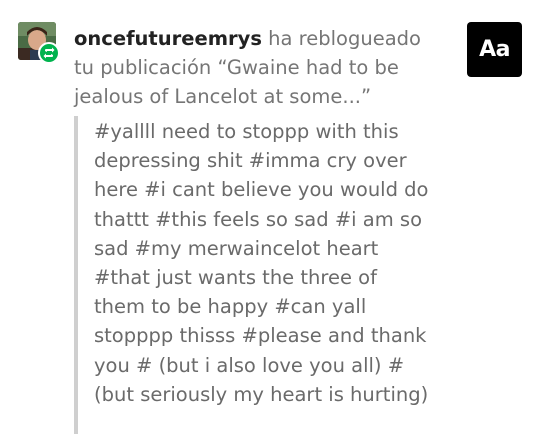 This screenshot has height=442, width=540. I want to click on font-size-button: Aa, so click(494, 49).